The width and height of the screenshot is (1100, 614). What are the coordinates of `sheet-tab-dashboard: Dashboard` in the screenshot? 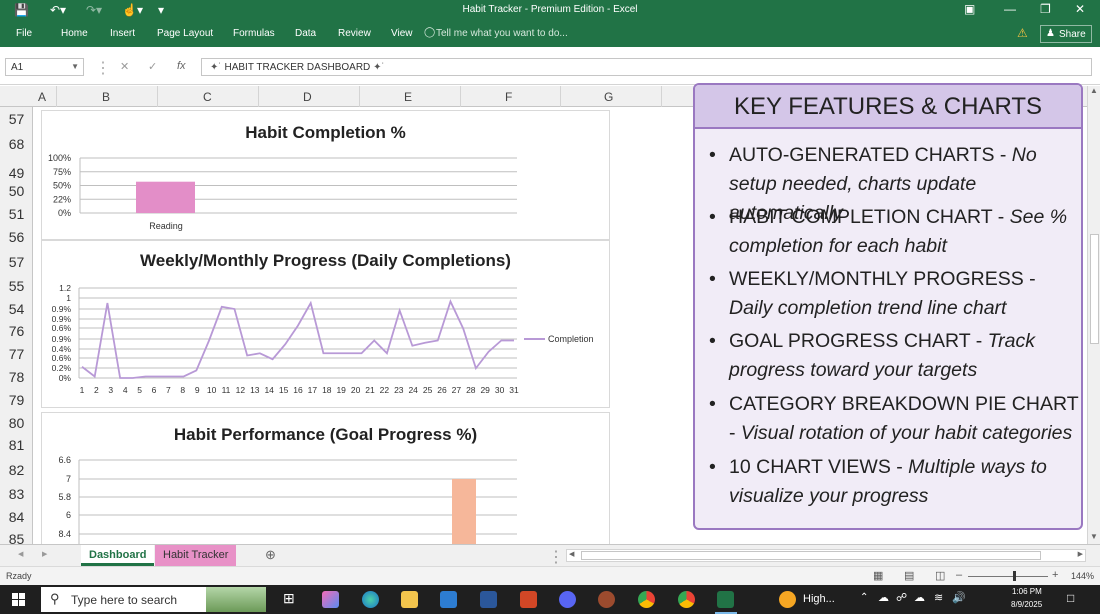 It's located at (118, 555).